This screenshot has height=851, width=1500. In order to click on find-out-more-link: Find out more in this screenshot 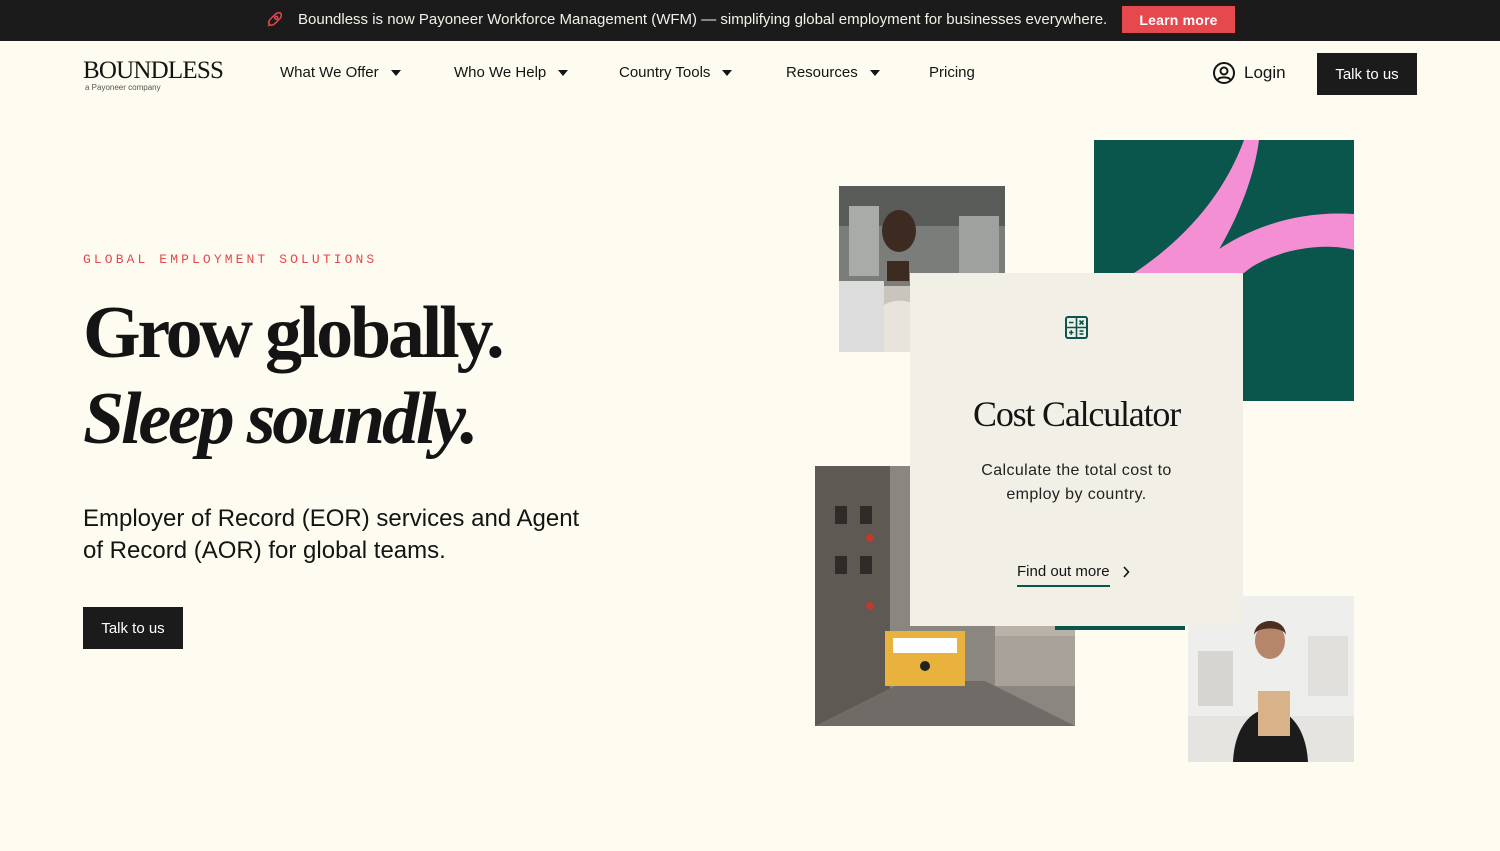, I will do `click(1073, 575)`.